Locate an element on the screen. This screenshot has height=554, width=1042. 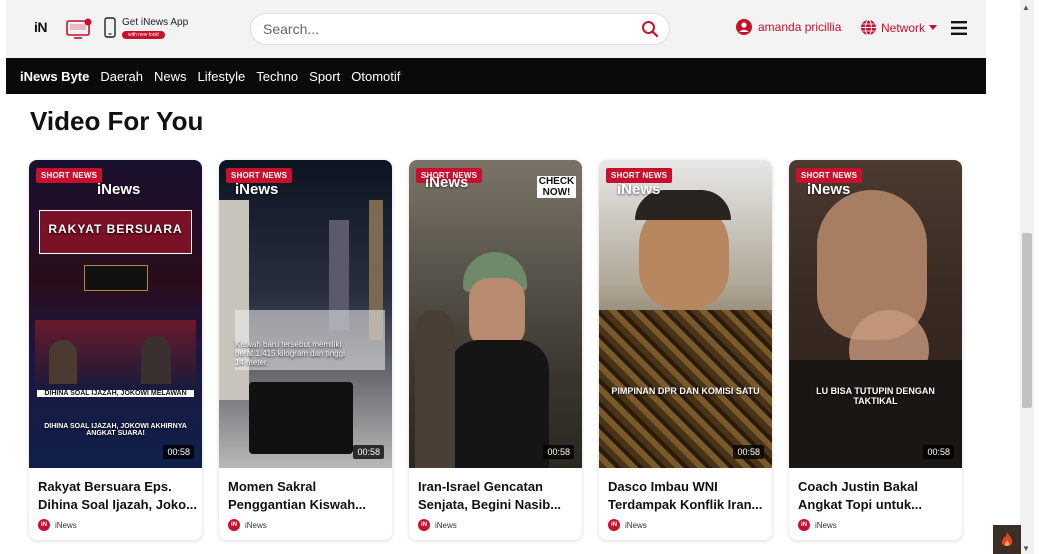
video-caption: LU BISA TUTUPIN DENGAN TAKTIKAL is located at coordinates (875, 396).